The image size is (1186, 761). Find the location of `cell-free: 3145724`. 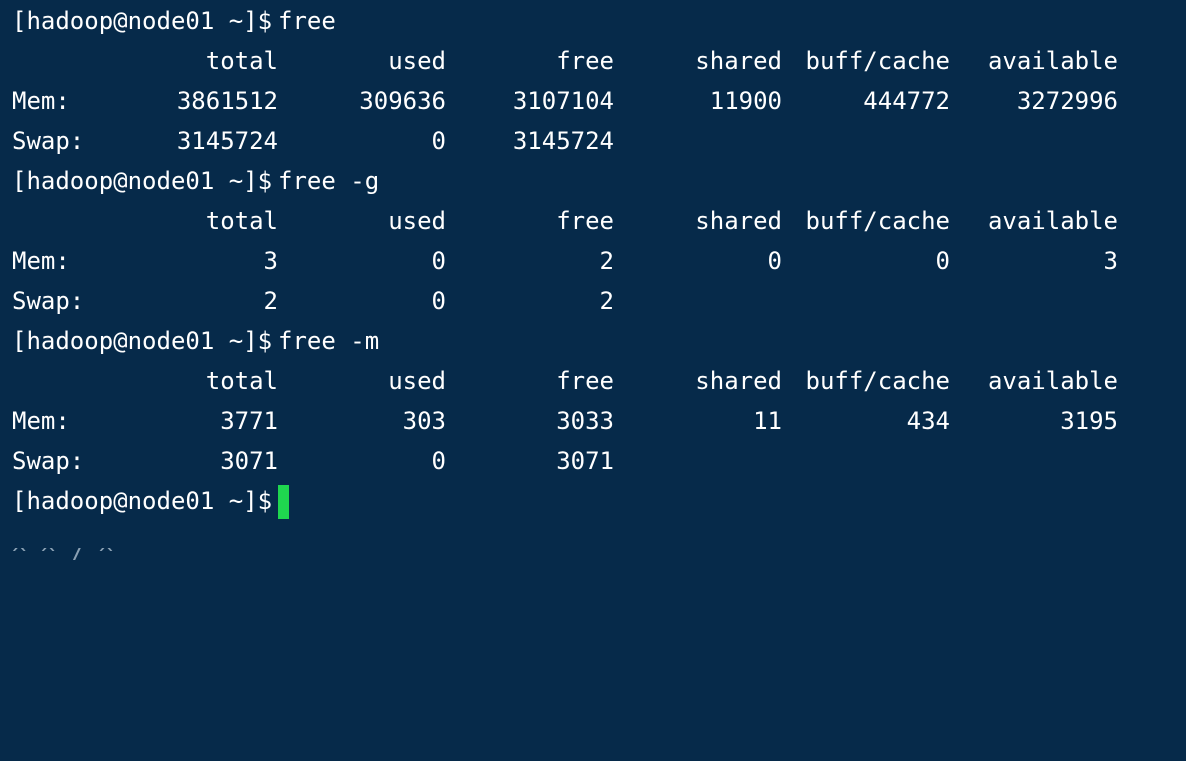

cell-free: 3145724 is located at coordinates (563, 141).